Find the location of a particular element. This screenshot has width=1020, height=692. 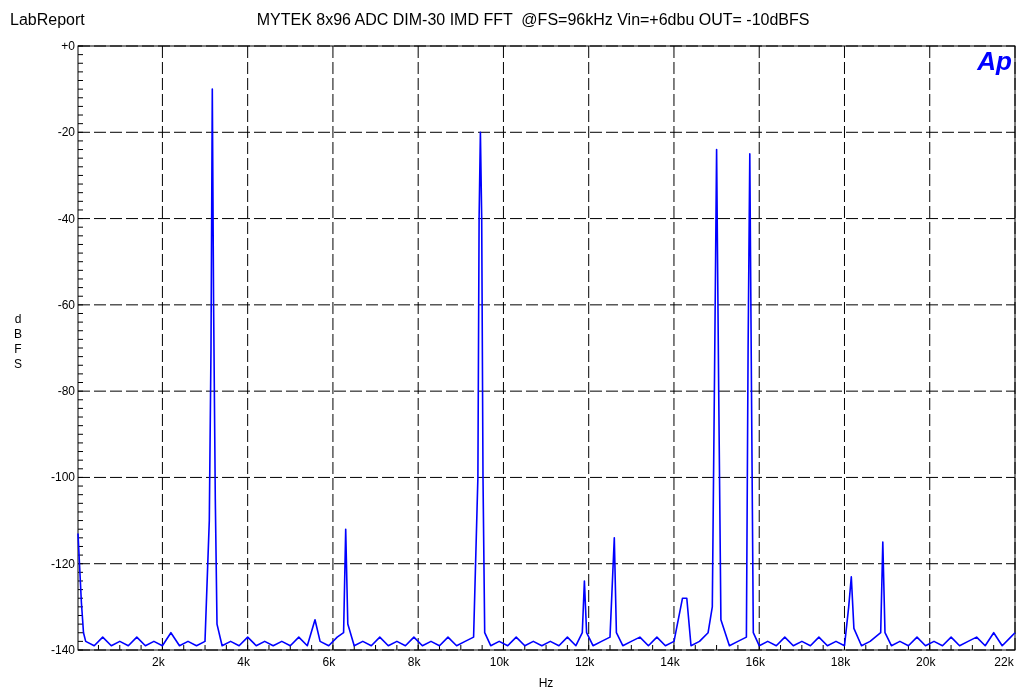

y-tick-label: +0 is located at coordinates (68, 46).